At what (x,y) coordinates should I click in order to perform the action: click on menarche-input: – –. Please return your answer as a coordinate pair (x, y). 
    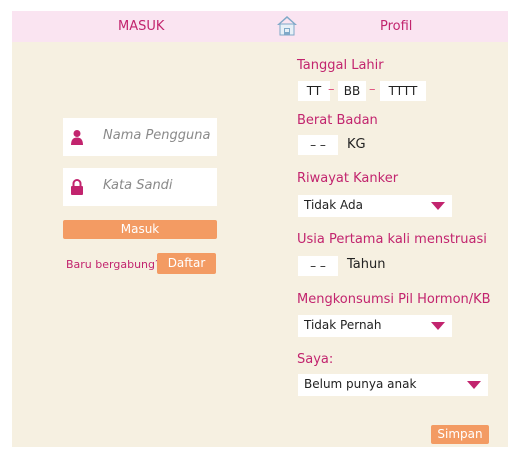
    Looking at the image, I should click on (318, 266).